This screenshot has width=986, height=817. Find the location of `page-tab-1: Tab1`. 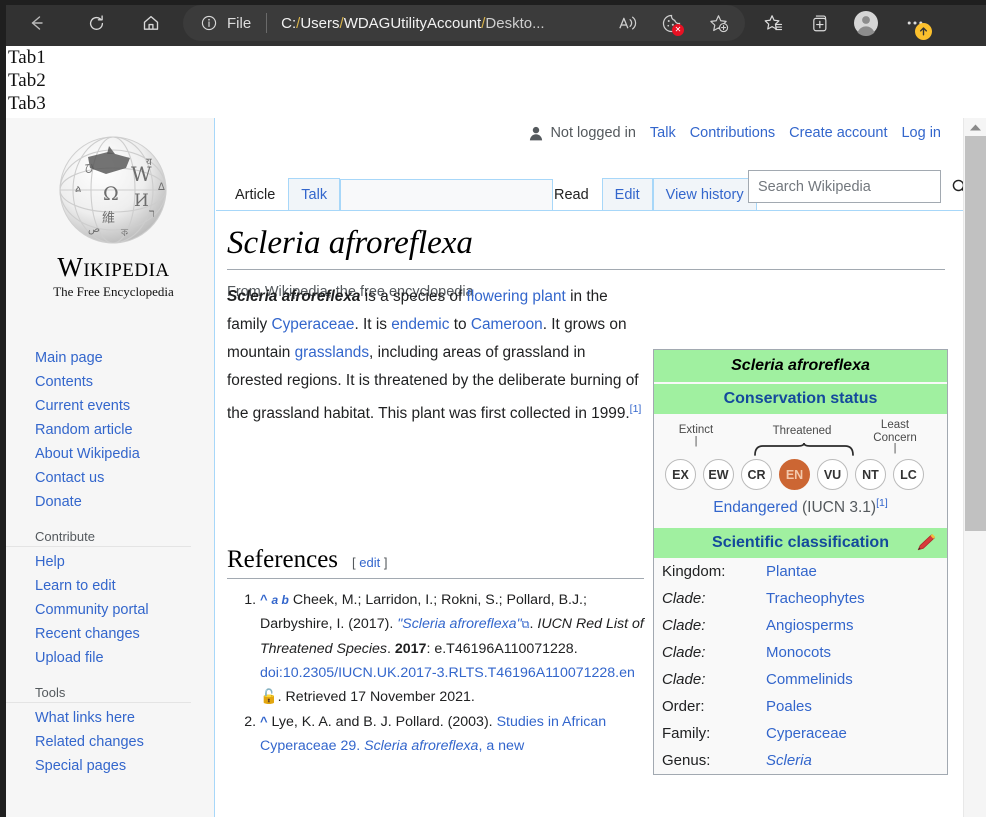

page-tab-1: Tab1 is located at coordinates (497, 57).